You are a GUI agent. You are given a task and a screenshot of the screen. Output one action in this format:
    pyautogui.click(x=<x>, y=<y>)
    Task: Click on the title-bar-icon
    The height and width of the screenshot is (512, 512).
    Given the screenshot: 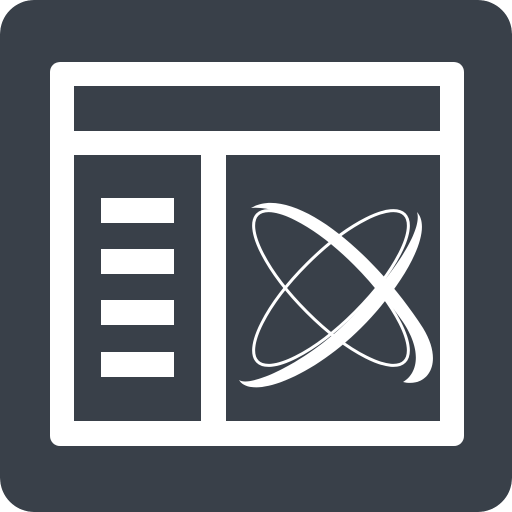 What is the action you would take?
    pyautogui.click(x=257, y=108)
    